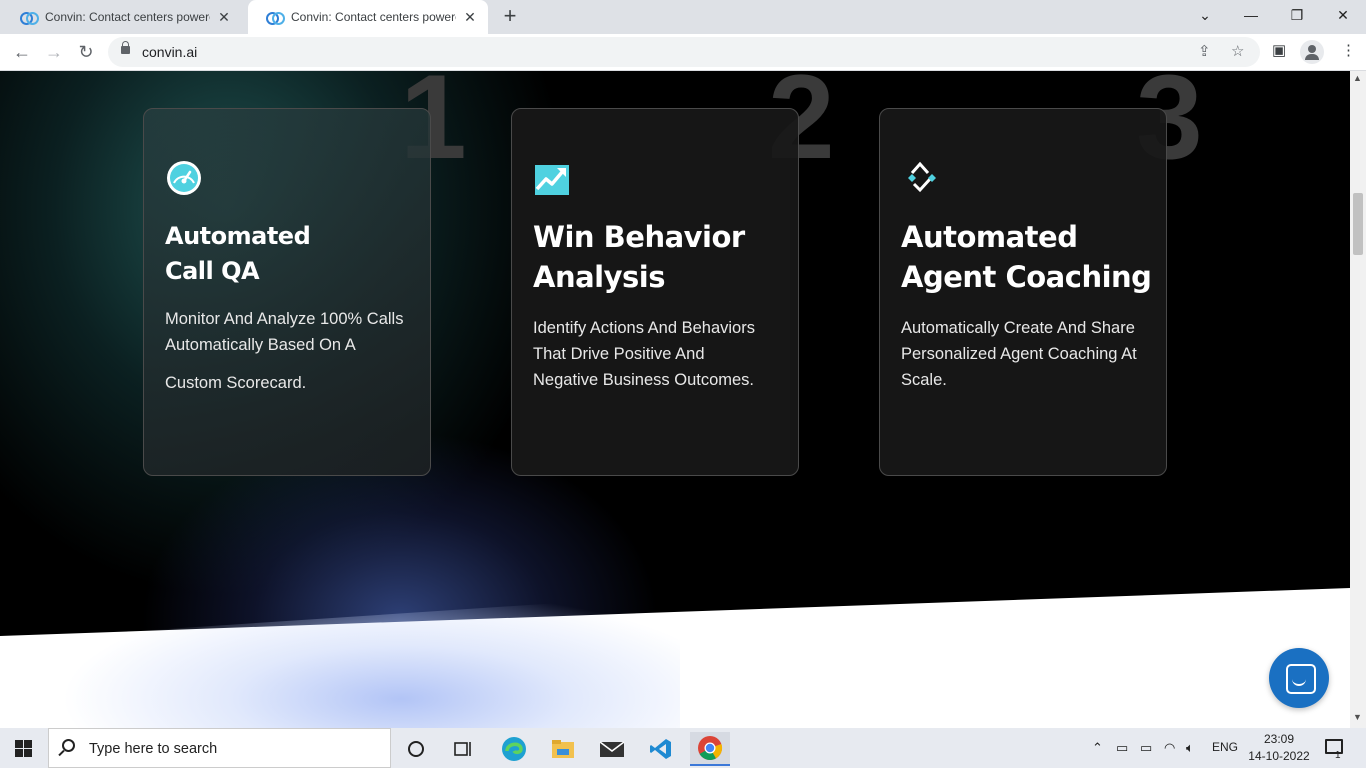 This screenshot has width=1366, height=768. Describe the element at coordinates (924, 380) in the screenshot. I see `card-desc-line: Scale.` at that location.